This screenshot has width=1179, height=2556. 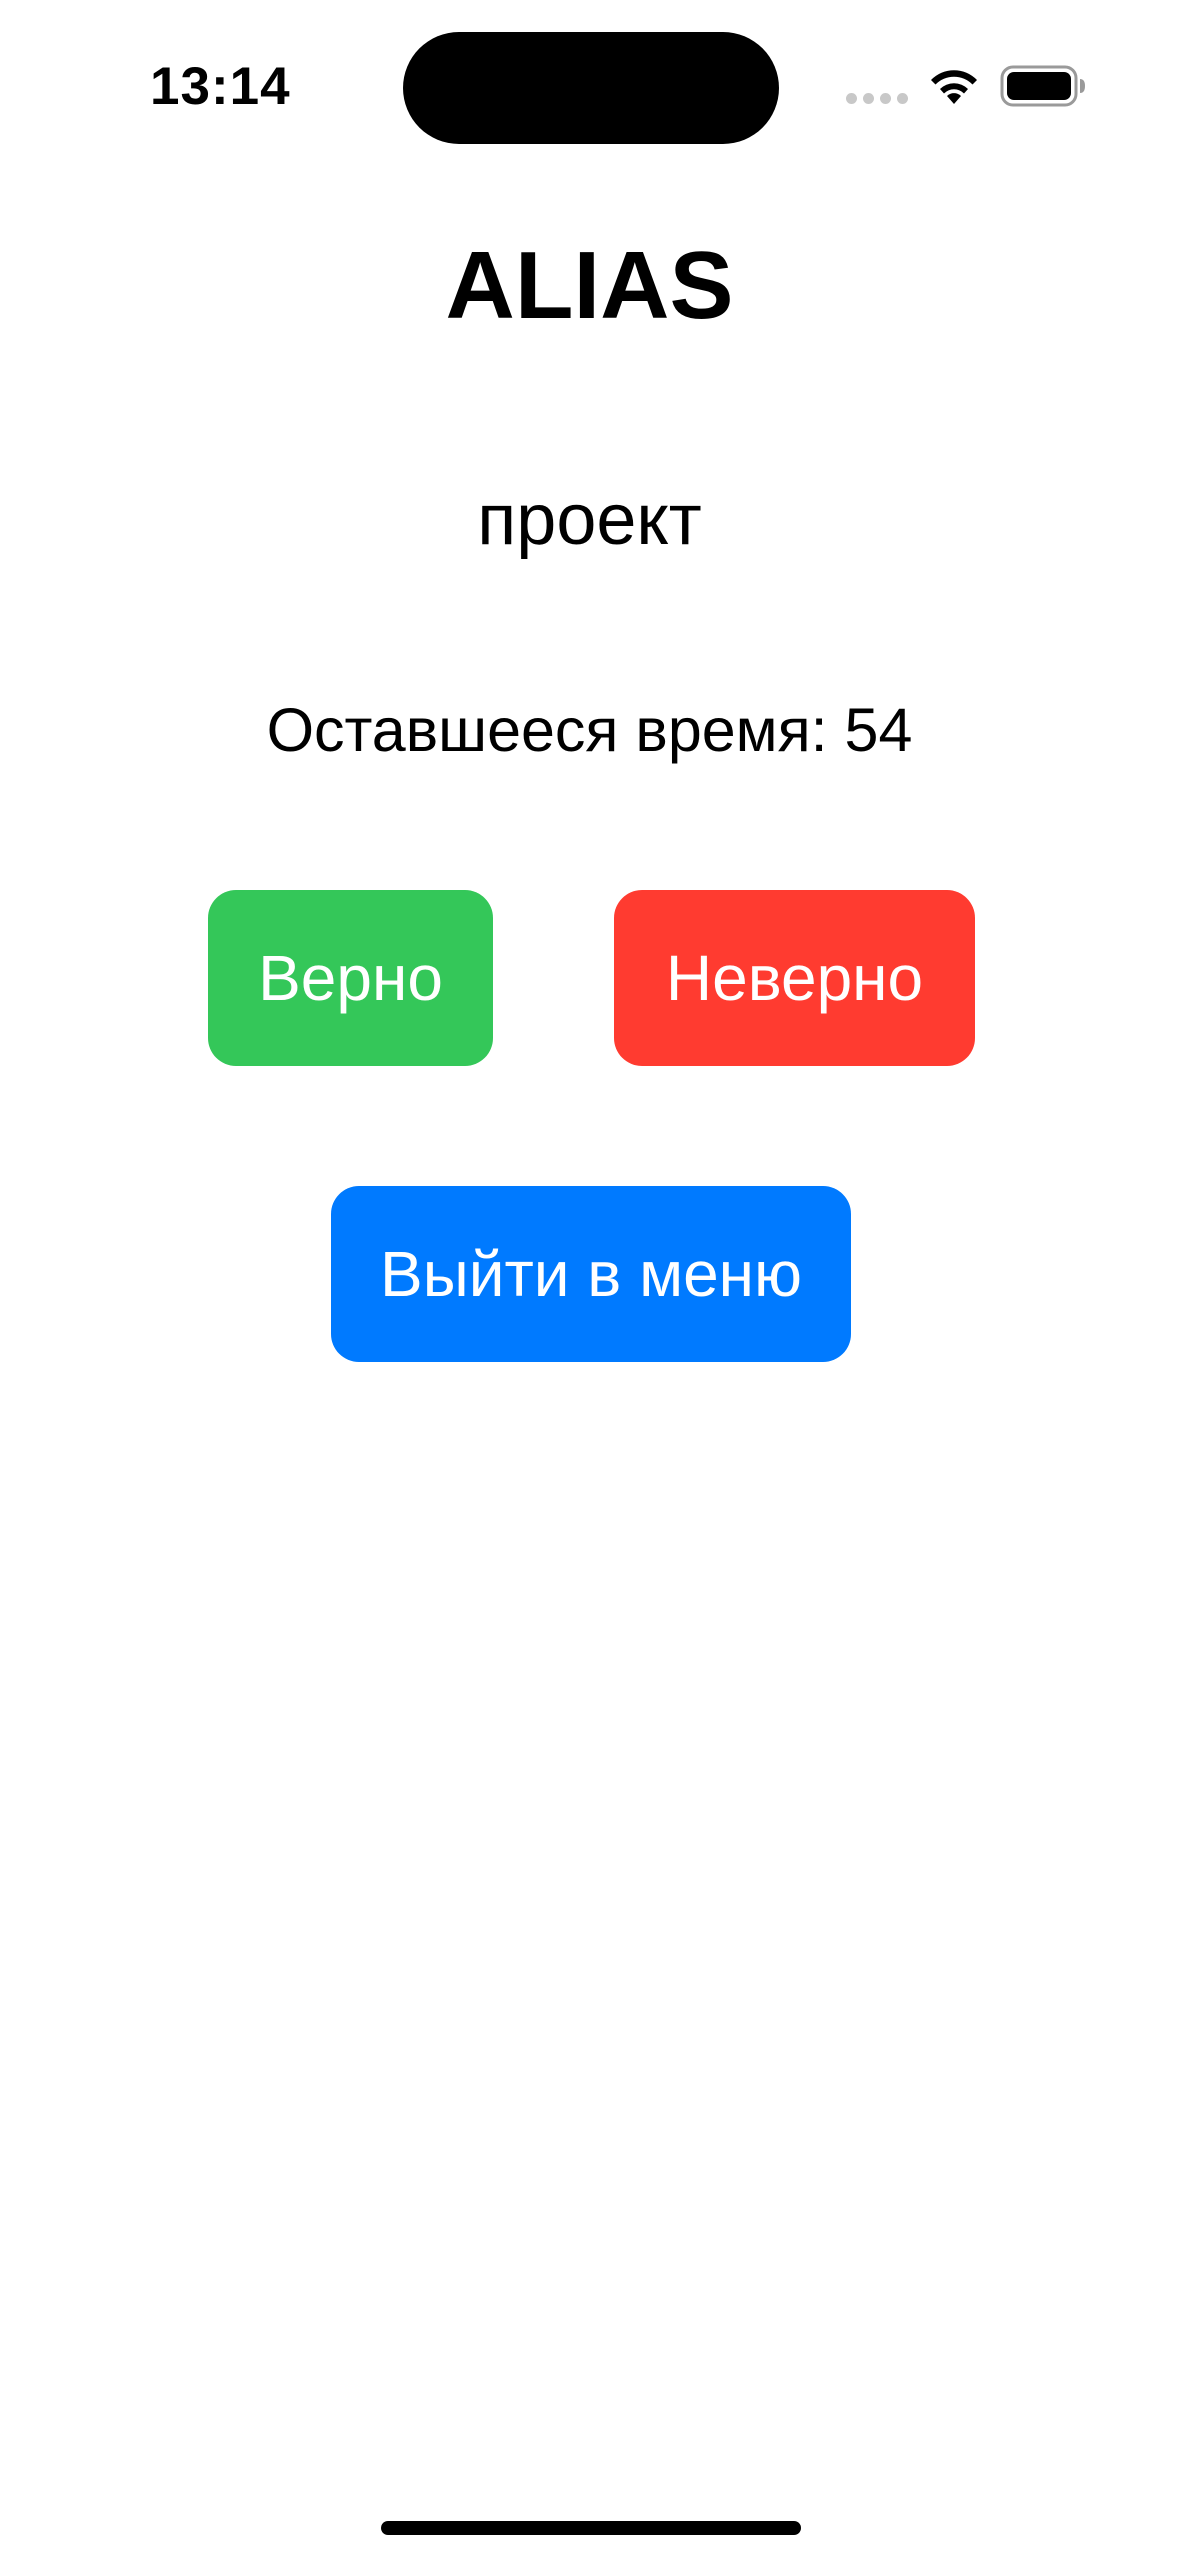 What do you see at coordinates (1042, 86) in the screenshot?
I see `battery-icon` at bounding box center [1042, 86].